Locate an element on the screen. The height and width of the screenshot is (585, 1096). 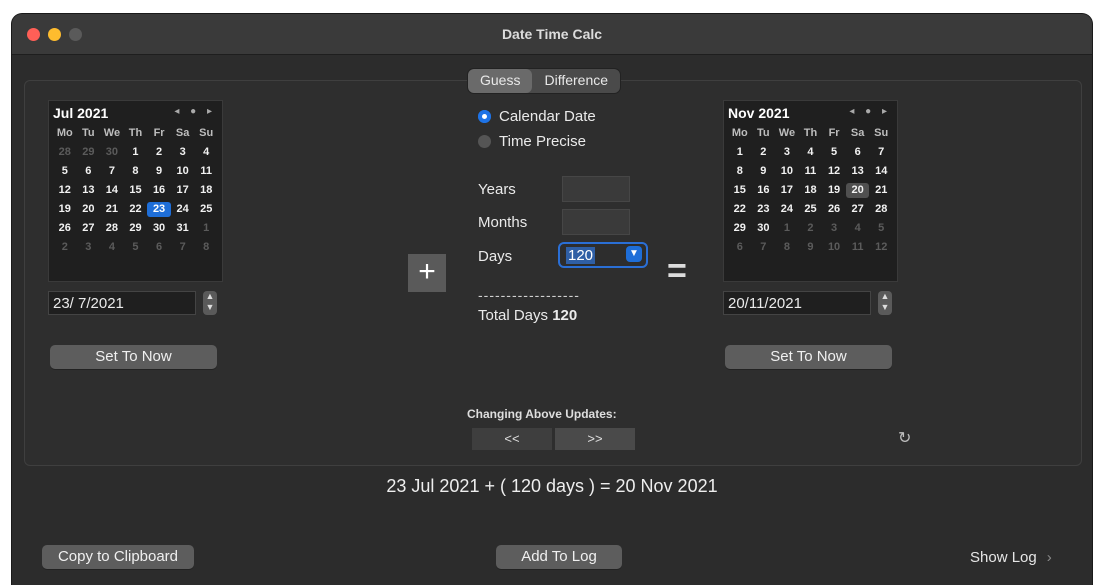
calendar-date-radio: Calendar Date is located at coordinates (537, 116).